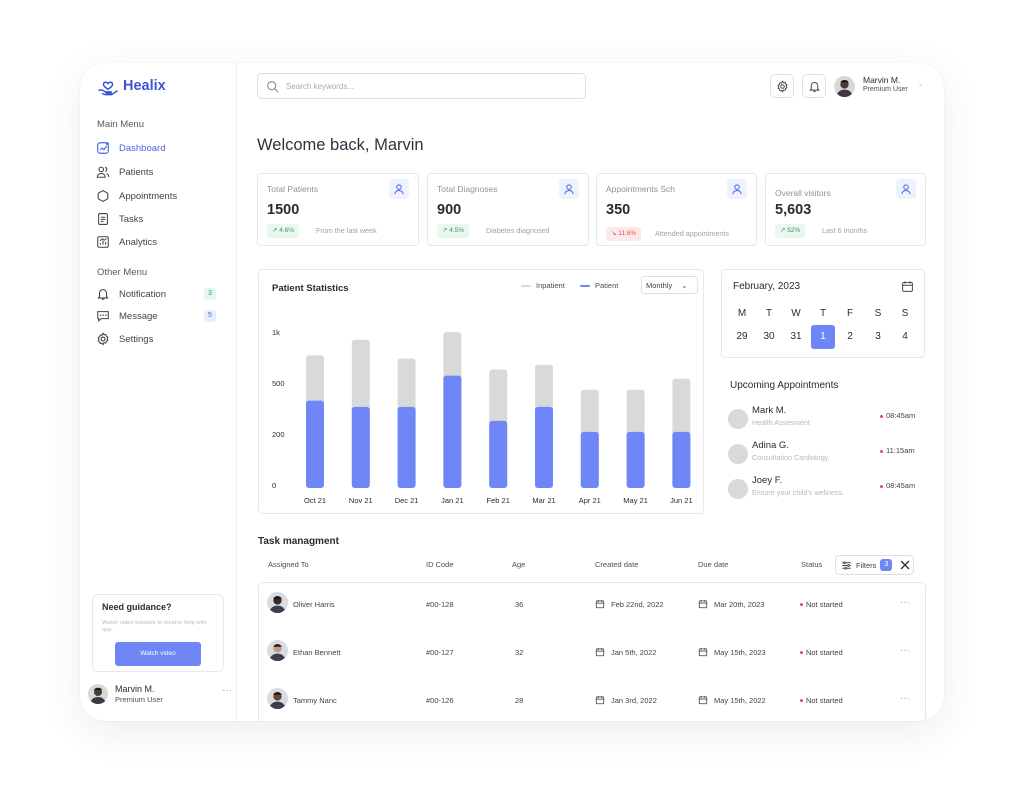 The width and height of the screenshot is (1024, 785). I want to click on calendar-day: 2, so click(850, 337).